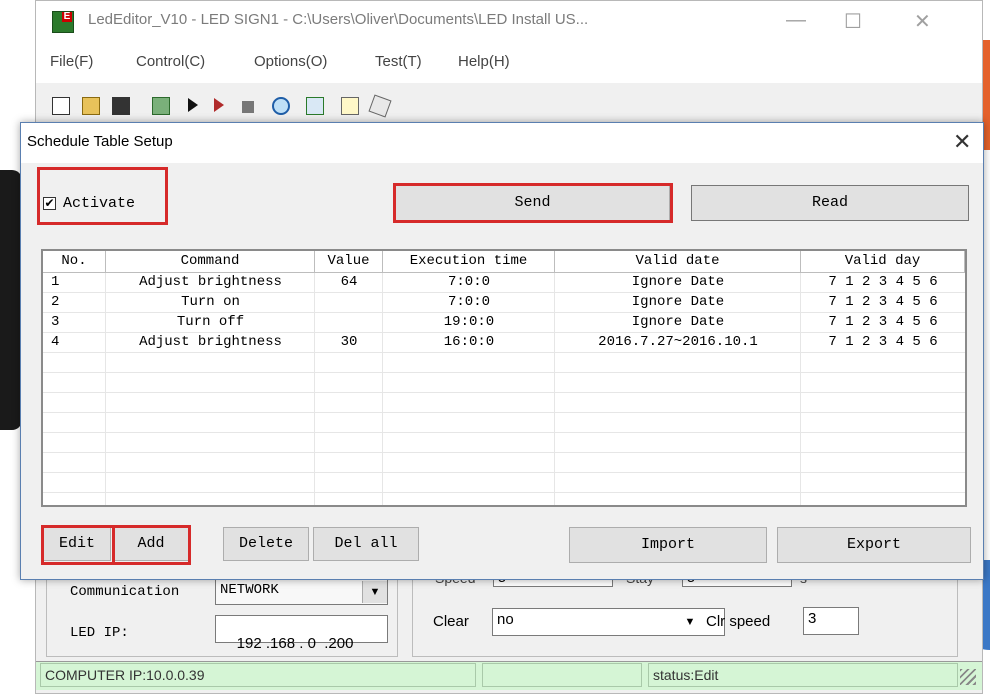  Describe the element at coordinates (99, 203) in the screenshot. I see `activate-label: Activate` at that location.